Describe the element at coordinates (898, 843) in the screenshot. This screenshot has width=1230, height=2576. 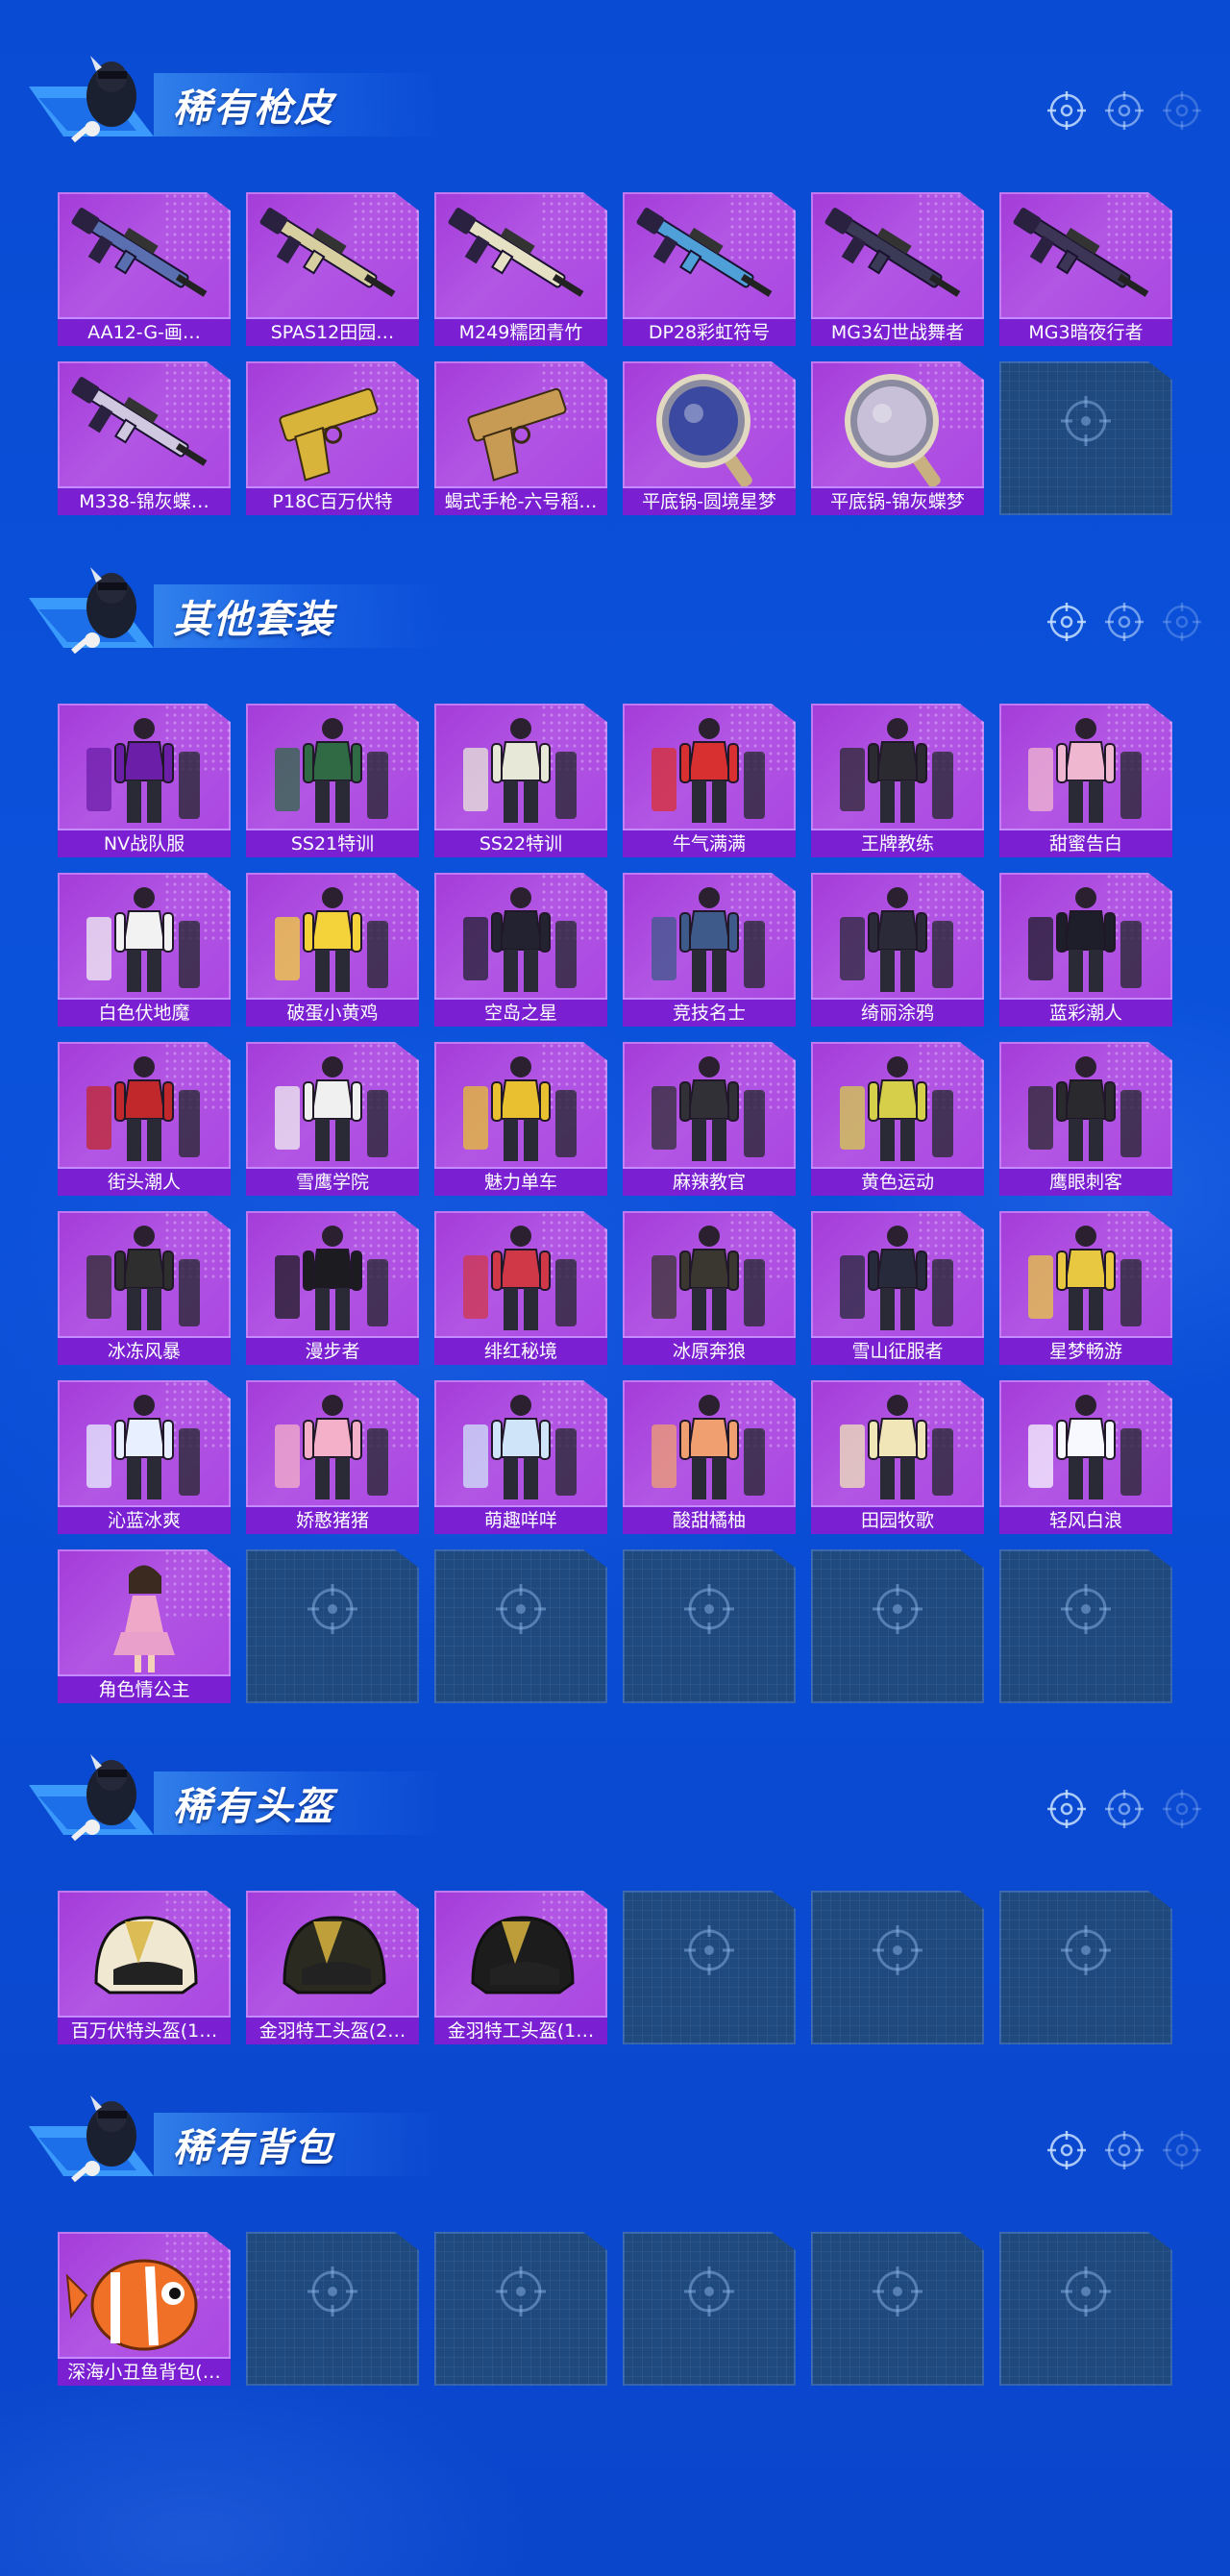
I see `item-label: 王牌教练` at that location.